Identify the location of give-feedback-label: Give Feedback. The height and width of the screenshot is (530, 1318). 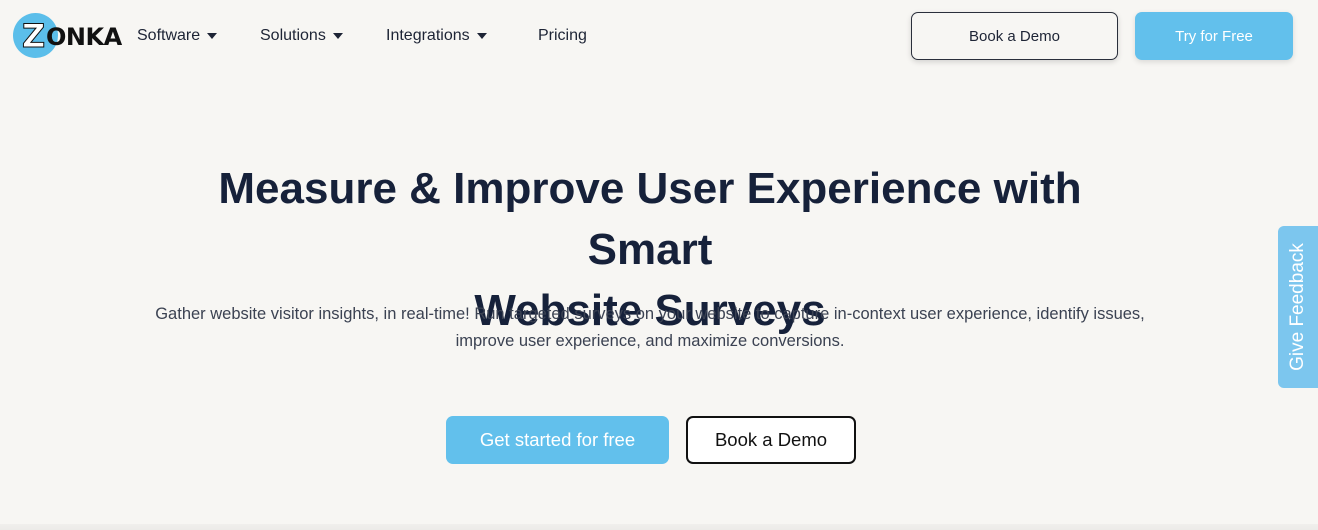
(1297, 307).